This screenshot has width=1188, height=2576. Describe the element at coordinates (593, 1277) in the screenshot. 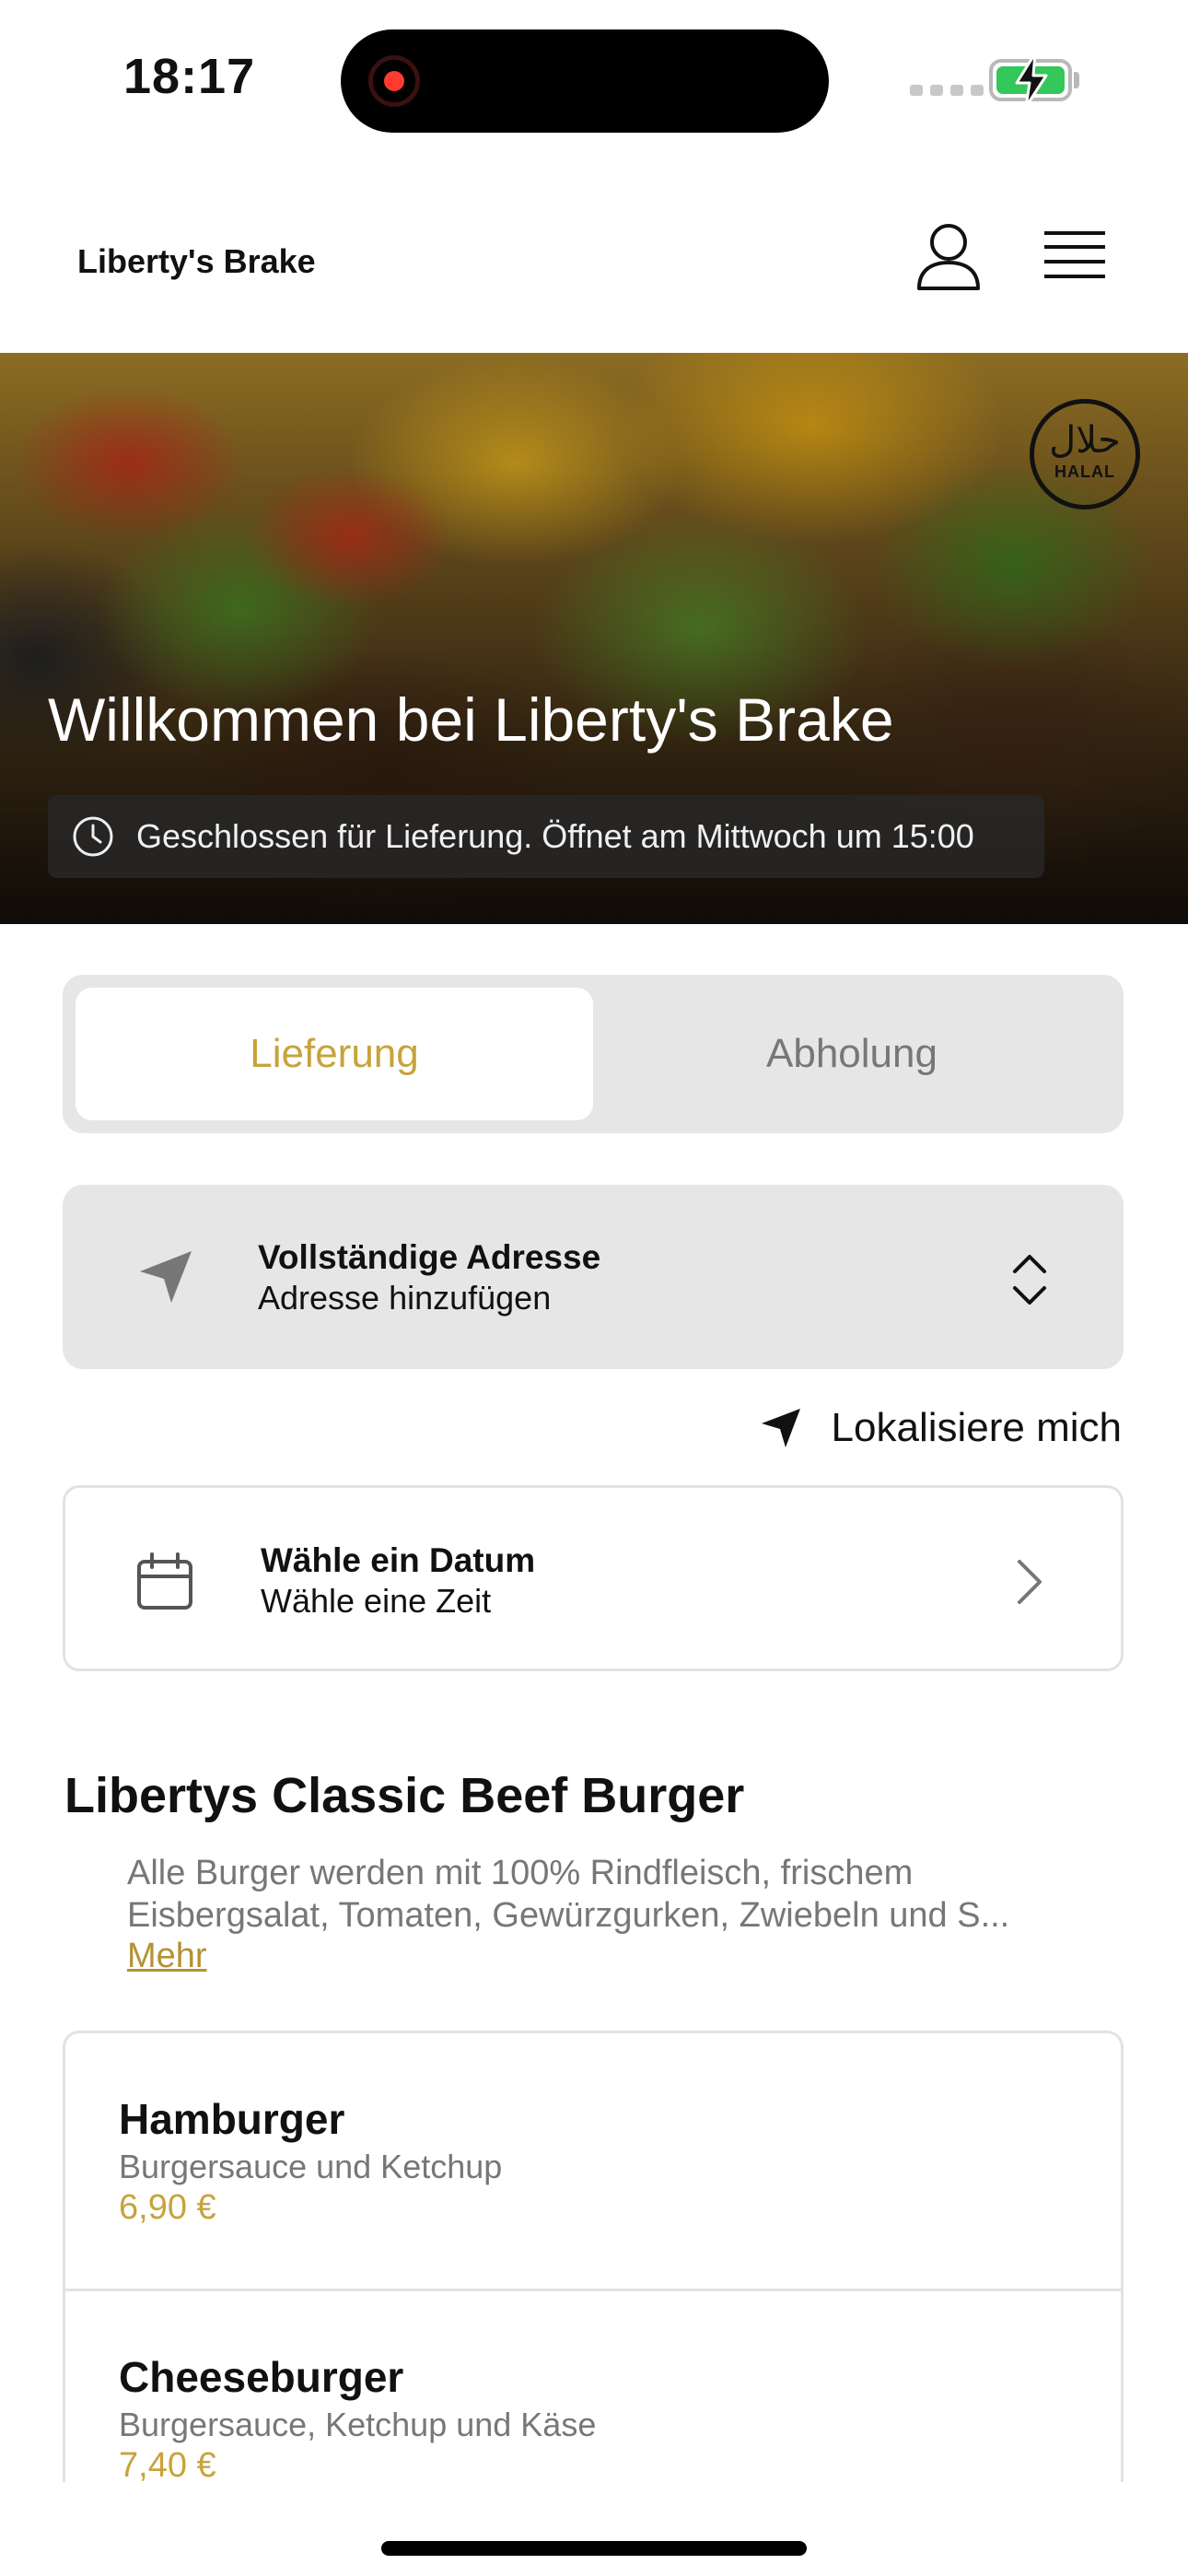

I see `address-selector: Vollständige Adresse Adresse hinzufügen` at that location.